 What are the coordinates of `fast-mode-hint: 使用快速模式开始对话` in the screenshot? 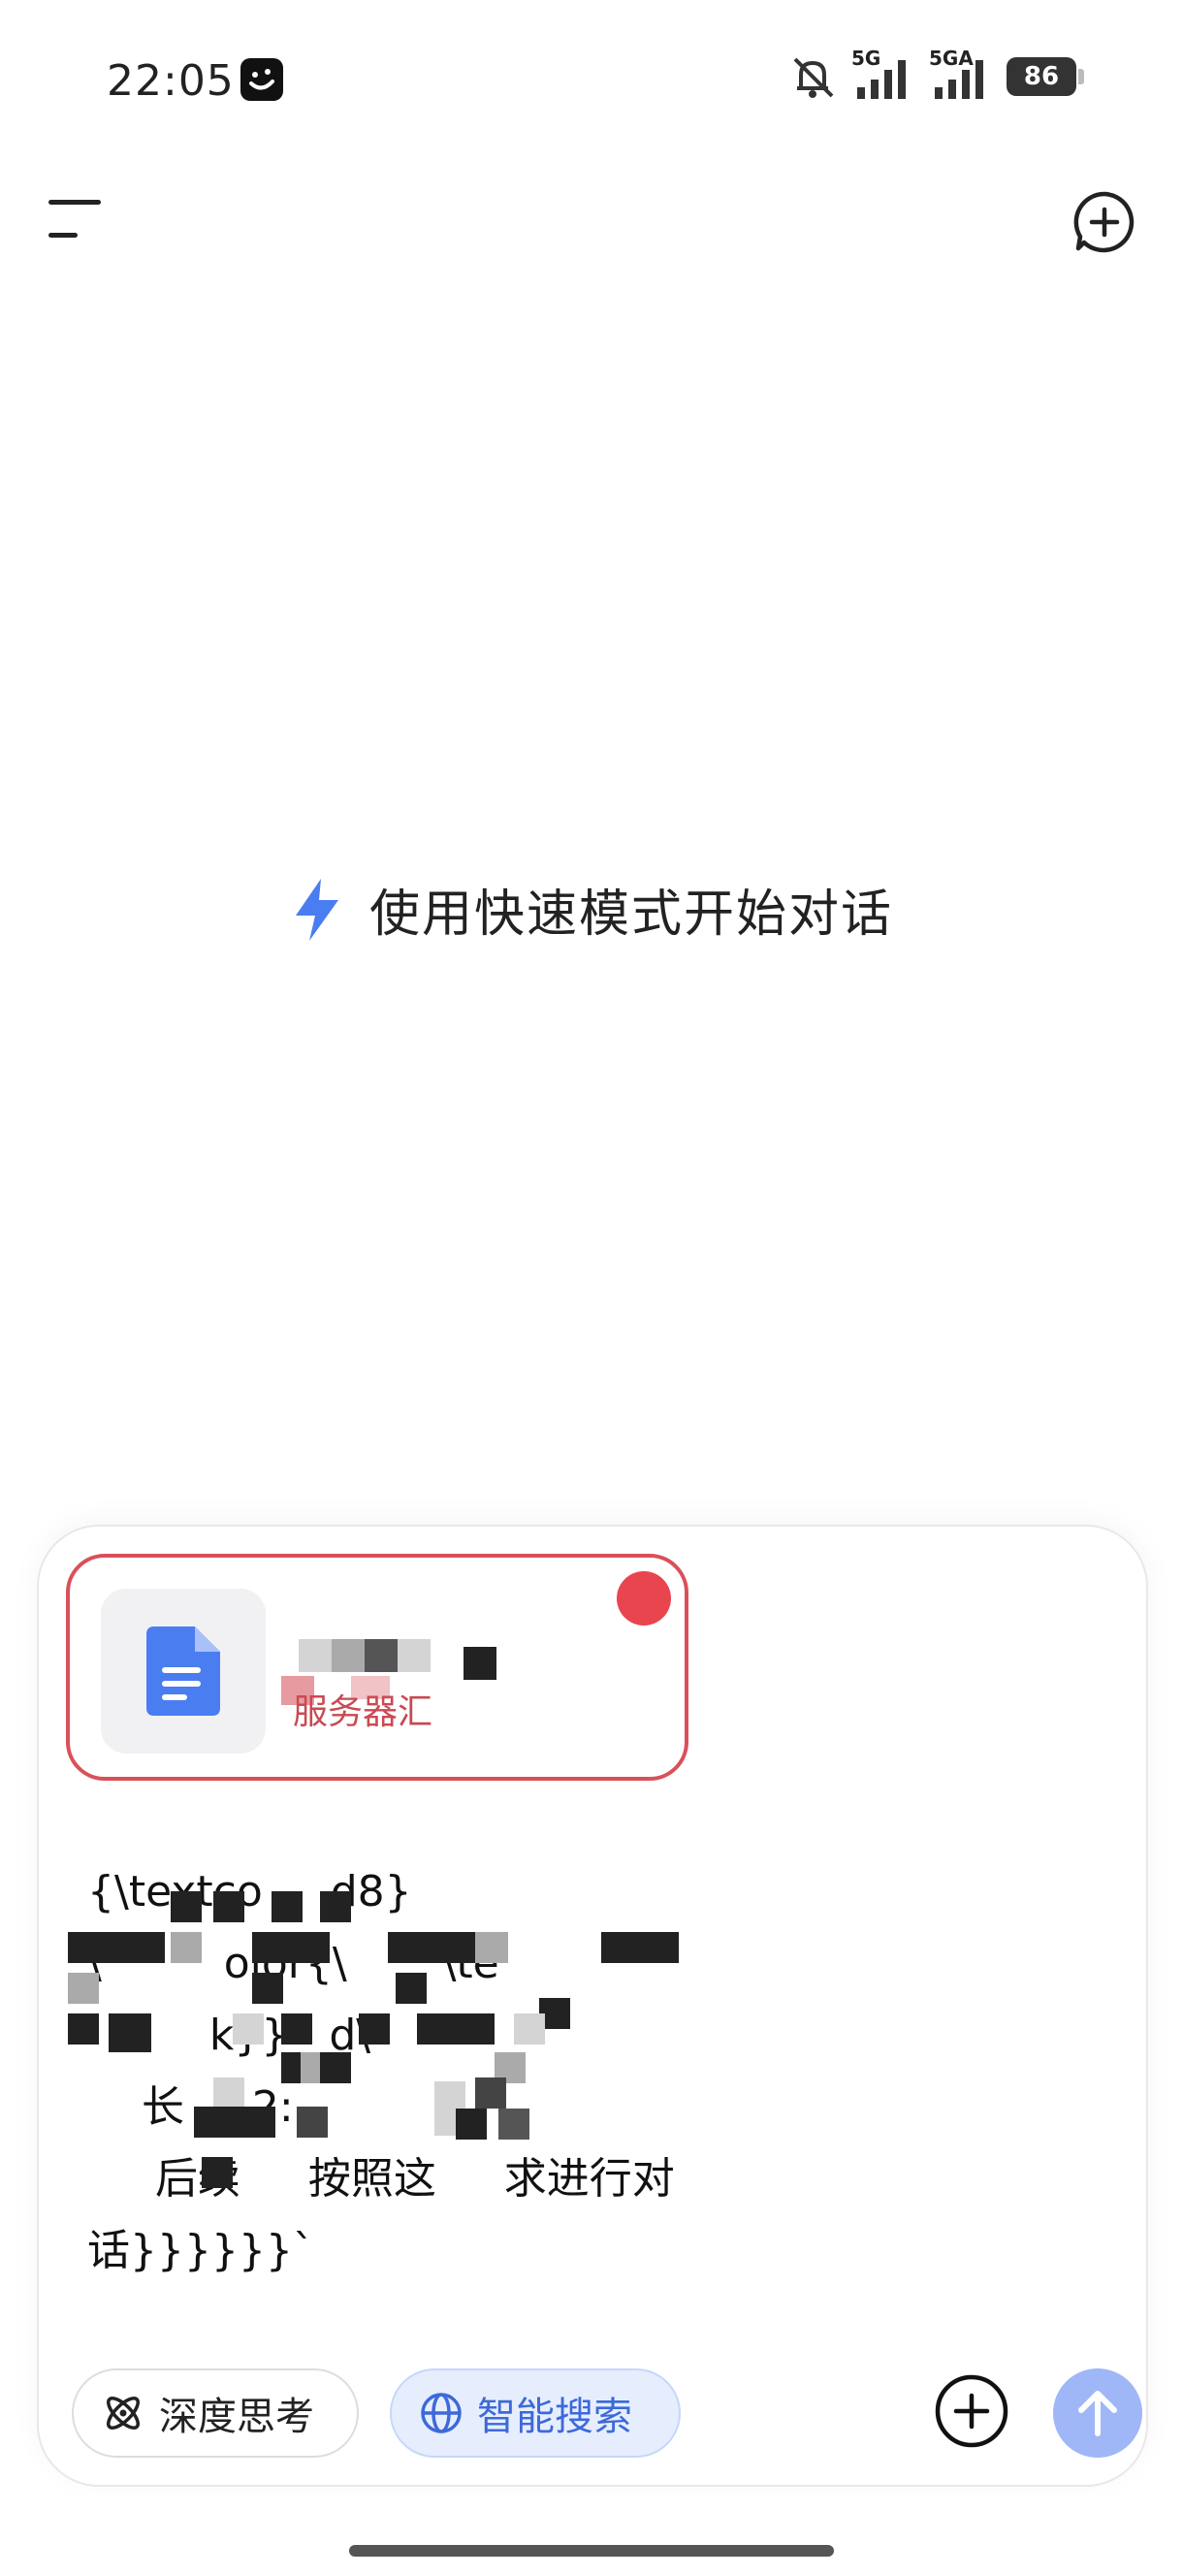 It's located at (591, 909).